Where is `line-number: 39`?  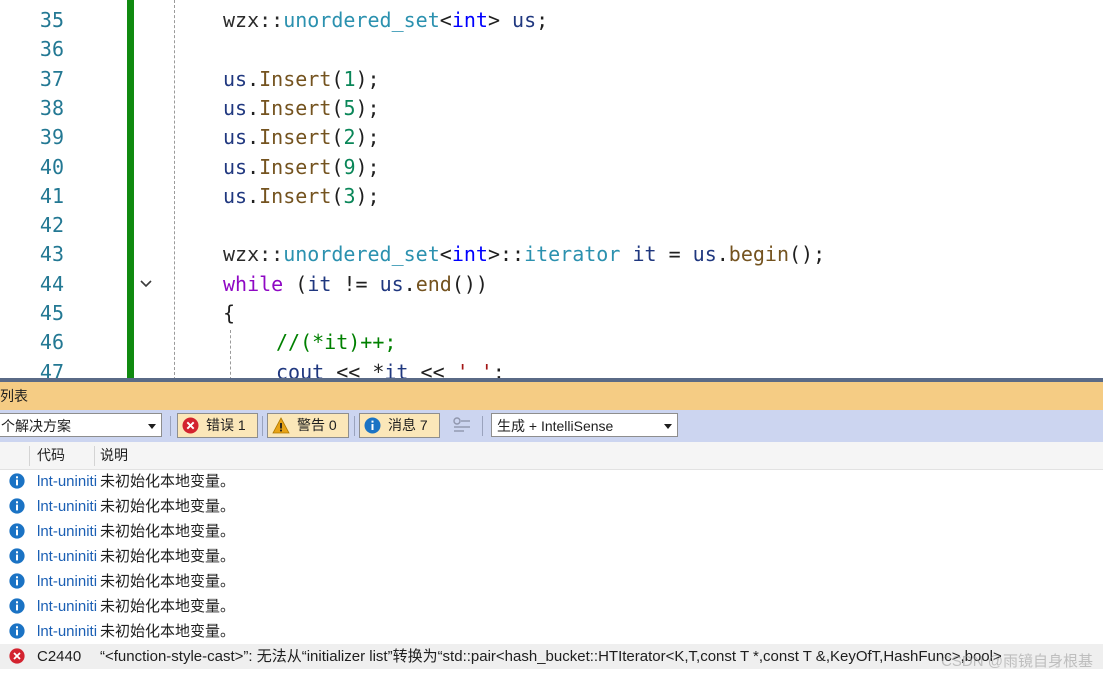
line-number: 39 is located at coordinates (51, 137).